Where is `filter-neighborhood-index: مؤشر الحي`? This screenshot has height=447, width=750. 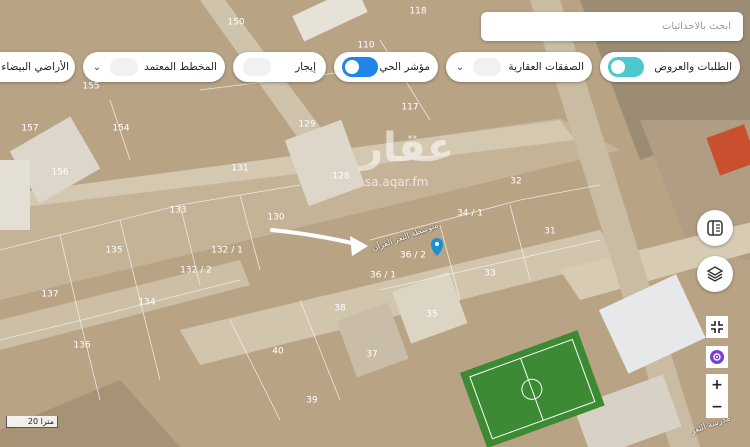 filter-neighborhood-index: مؤشر الحي is located at coordinates (386, 67).